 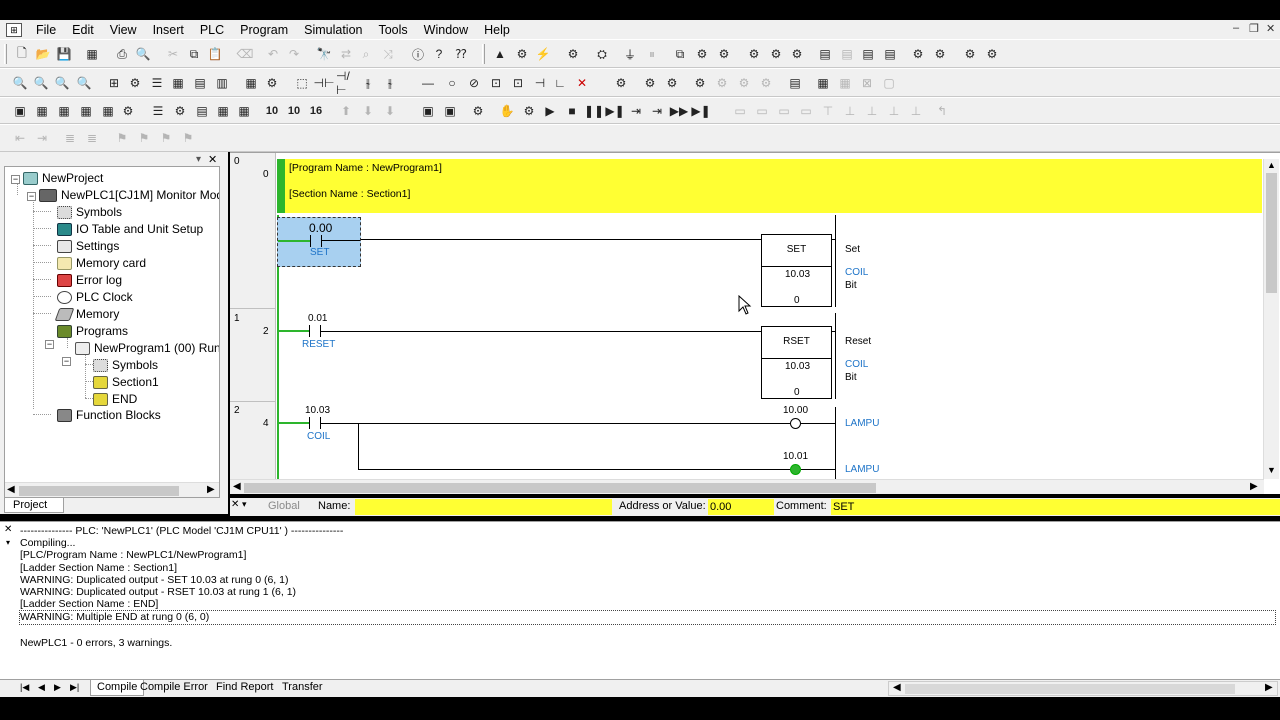 I want to click on hex-value-icon: 16, so click(x=316, y=111).